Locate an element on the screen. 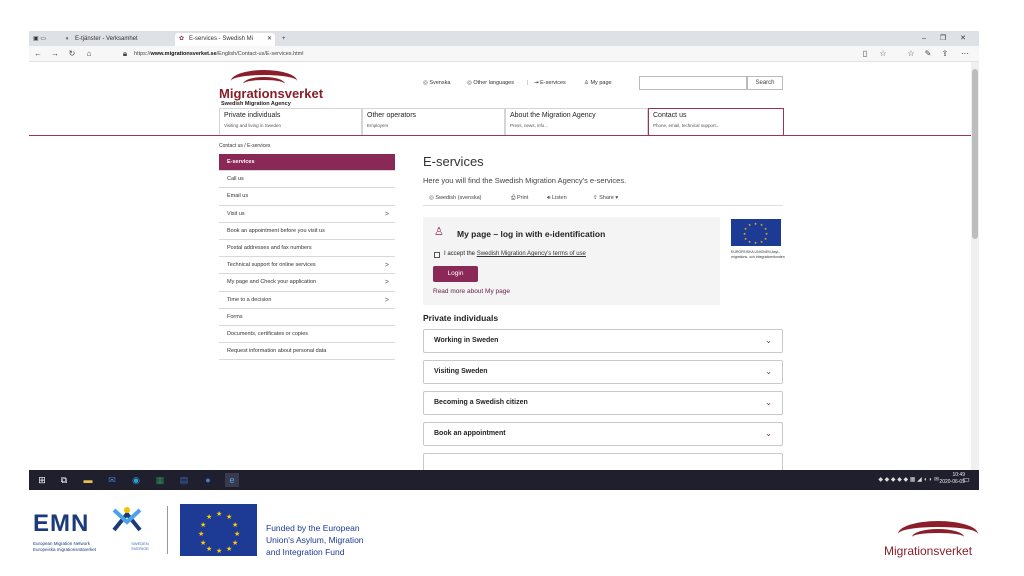 Image resolution: width=1024 pixels, height=576 pixels. sidebar-item-label: Technical support for online services is located at coordinates (271, 265).